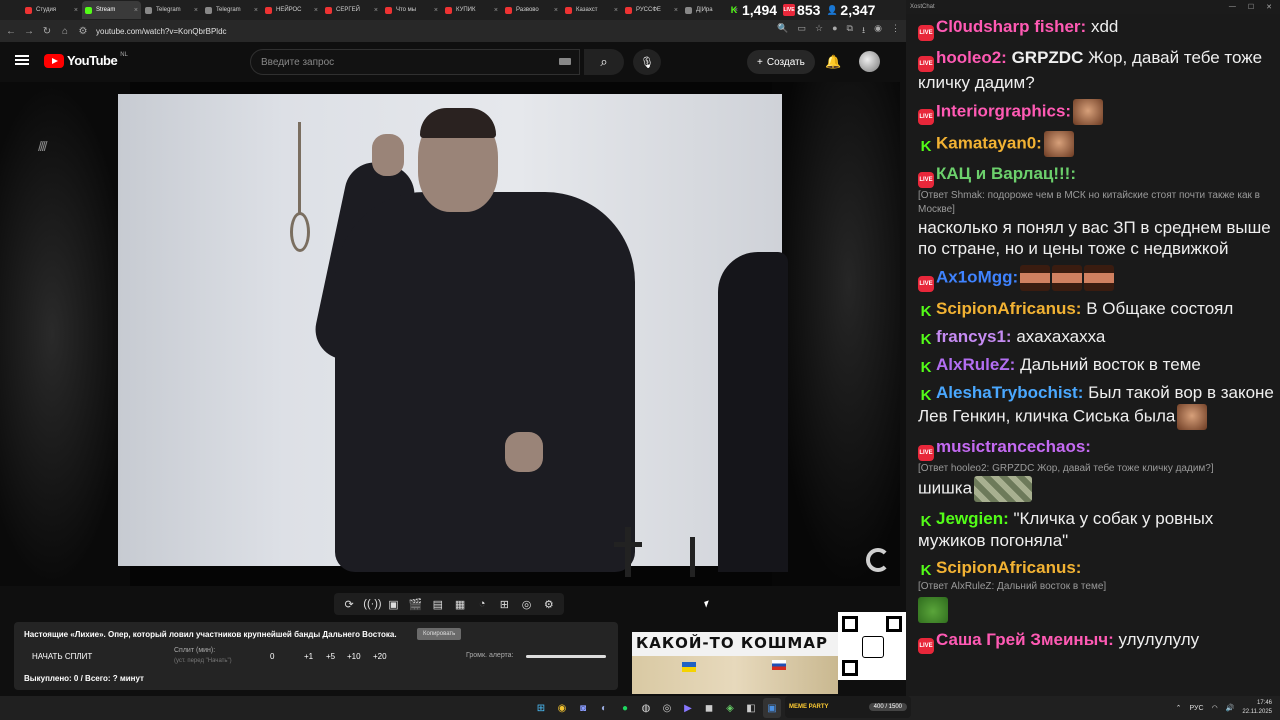 This screenshot has height=720, width=1280. I want to click on chat-username: musictrancechaos:, so click(1013, 446).